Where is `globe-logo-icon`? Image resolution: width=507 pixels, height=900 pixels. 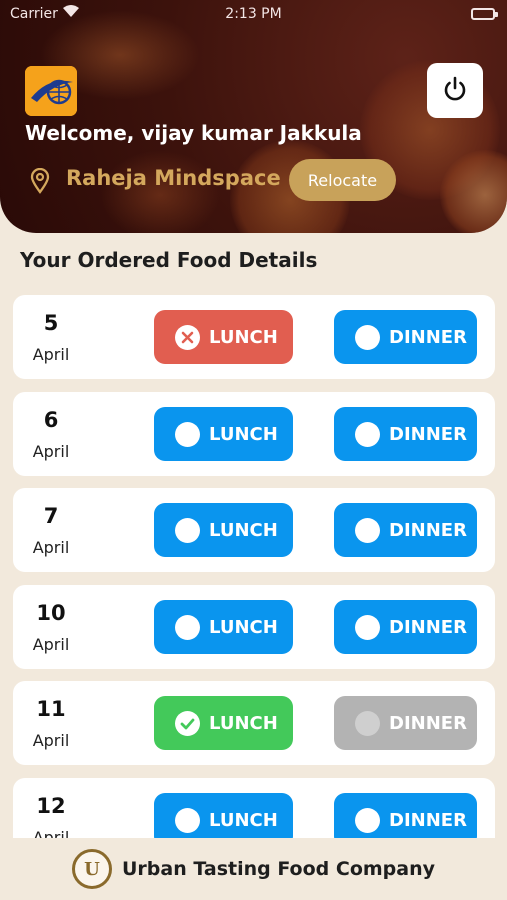 globe-logo-icon is located at coordinates (51, 91).